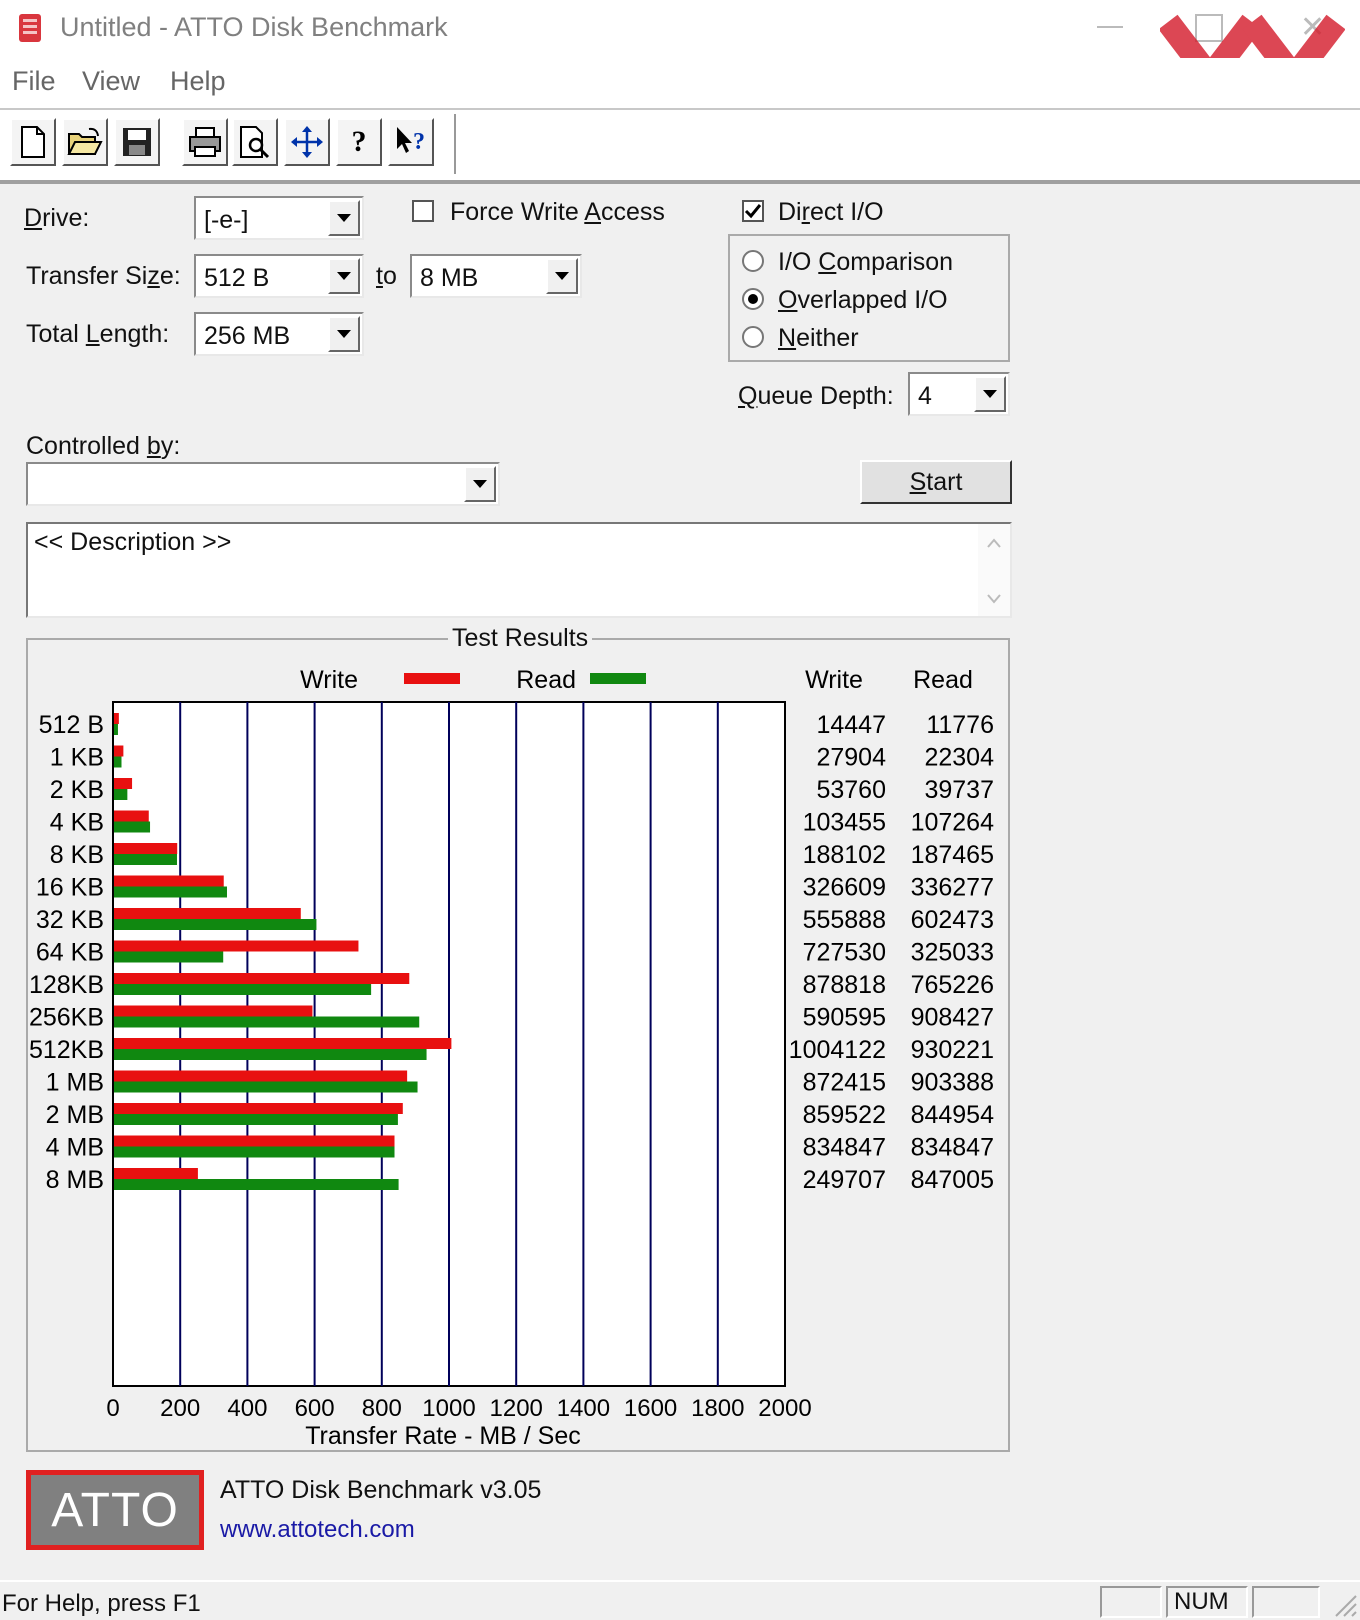 The width and height of the screenshot is (1360, 1620). What do you see at coordinates (432, 678) in the screenshot?
I see `legend-write-swatch` at bounding box center [432, 678].